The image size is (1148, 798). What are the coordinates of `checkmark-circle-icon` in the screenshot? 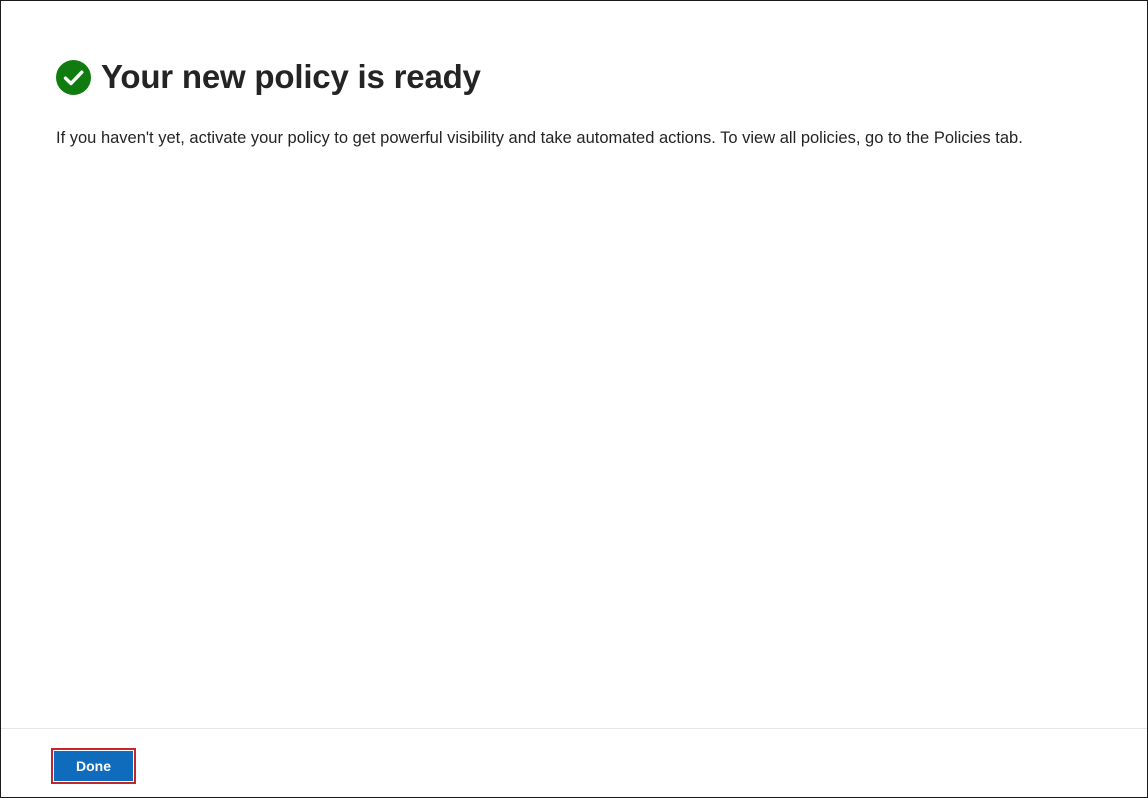 It's located at (73, 77).